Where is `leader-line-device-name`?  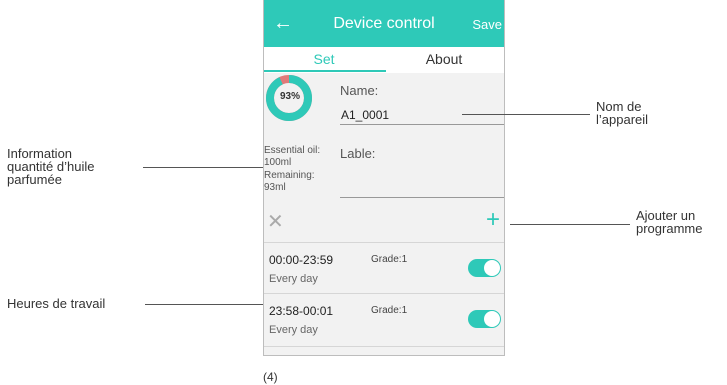 leader-line-device-name is located at coordinates (526, 114).